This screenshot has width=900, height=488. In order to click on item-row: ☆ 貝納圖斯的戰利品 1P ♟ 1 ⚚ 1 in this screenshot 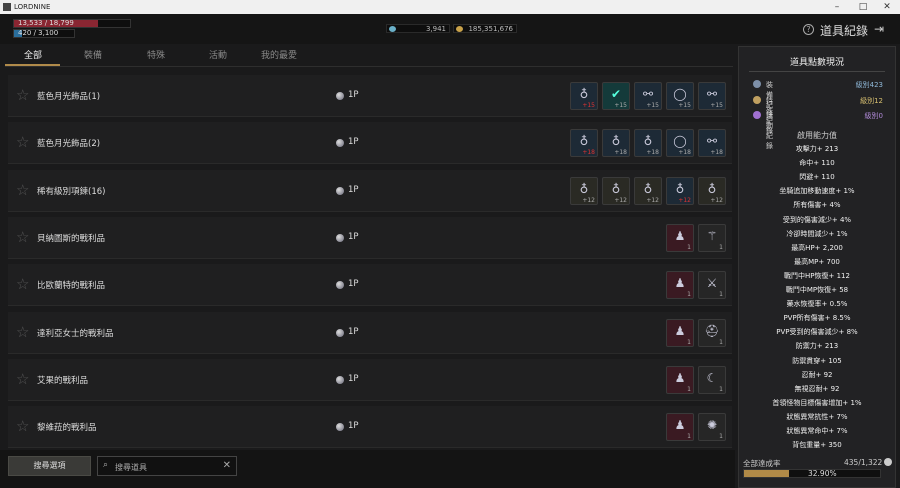, I will do `click(370, 237)`.